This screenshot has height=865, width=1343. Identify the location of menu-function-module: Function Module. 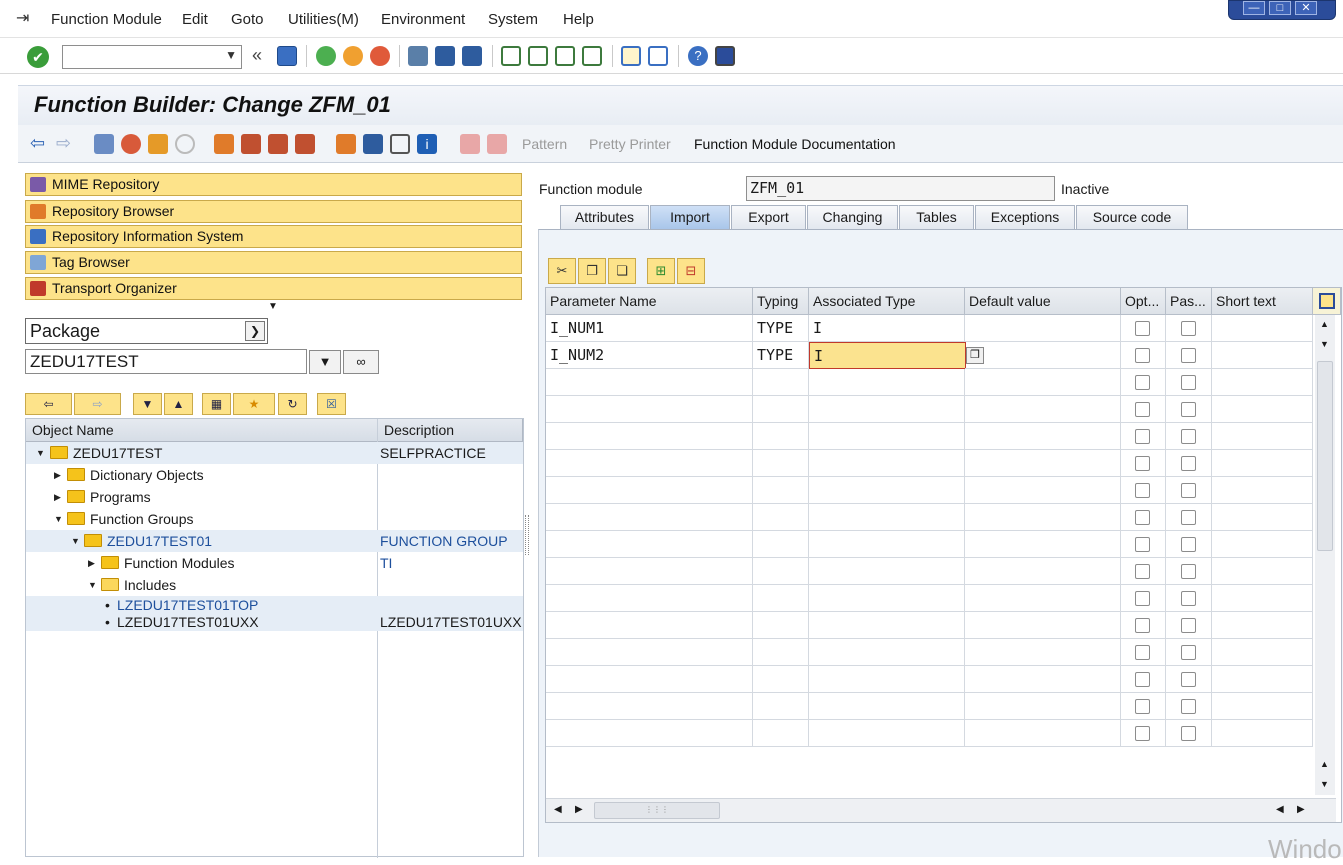
(106, 19).